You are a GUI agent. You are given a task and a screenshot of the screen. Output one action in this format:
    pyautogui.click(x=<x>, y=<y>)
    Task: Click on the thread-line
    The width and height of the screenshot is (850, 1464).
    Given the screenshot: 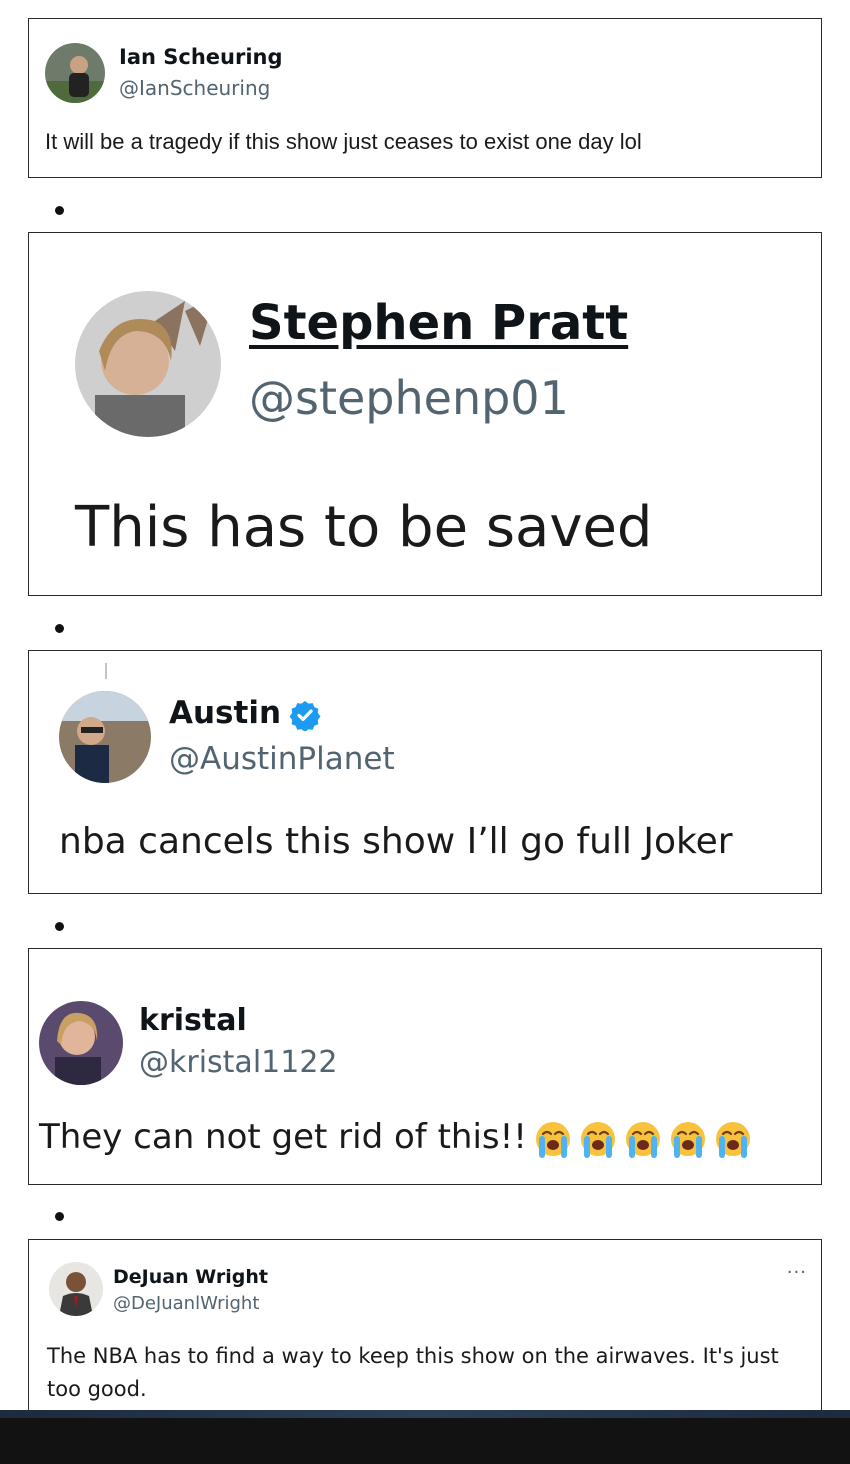 What is the action you would take?
    pyautogui.click(x=106, y=671)
    